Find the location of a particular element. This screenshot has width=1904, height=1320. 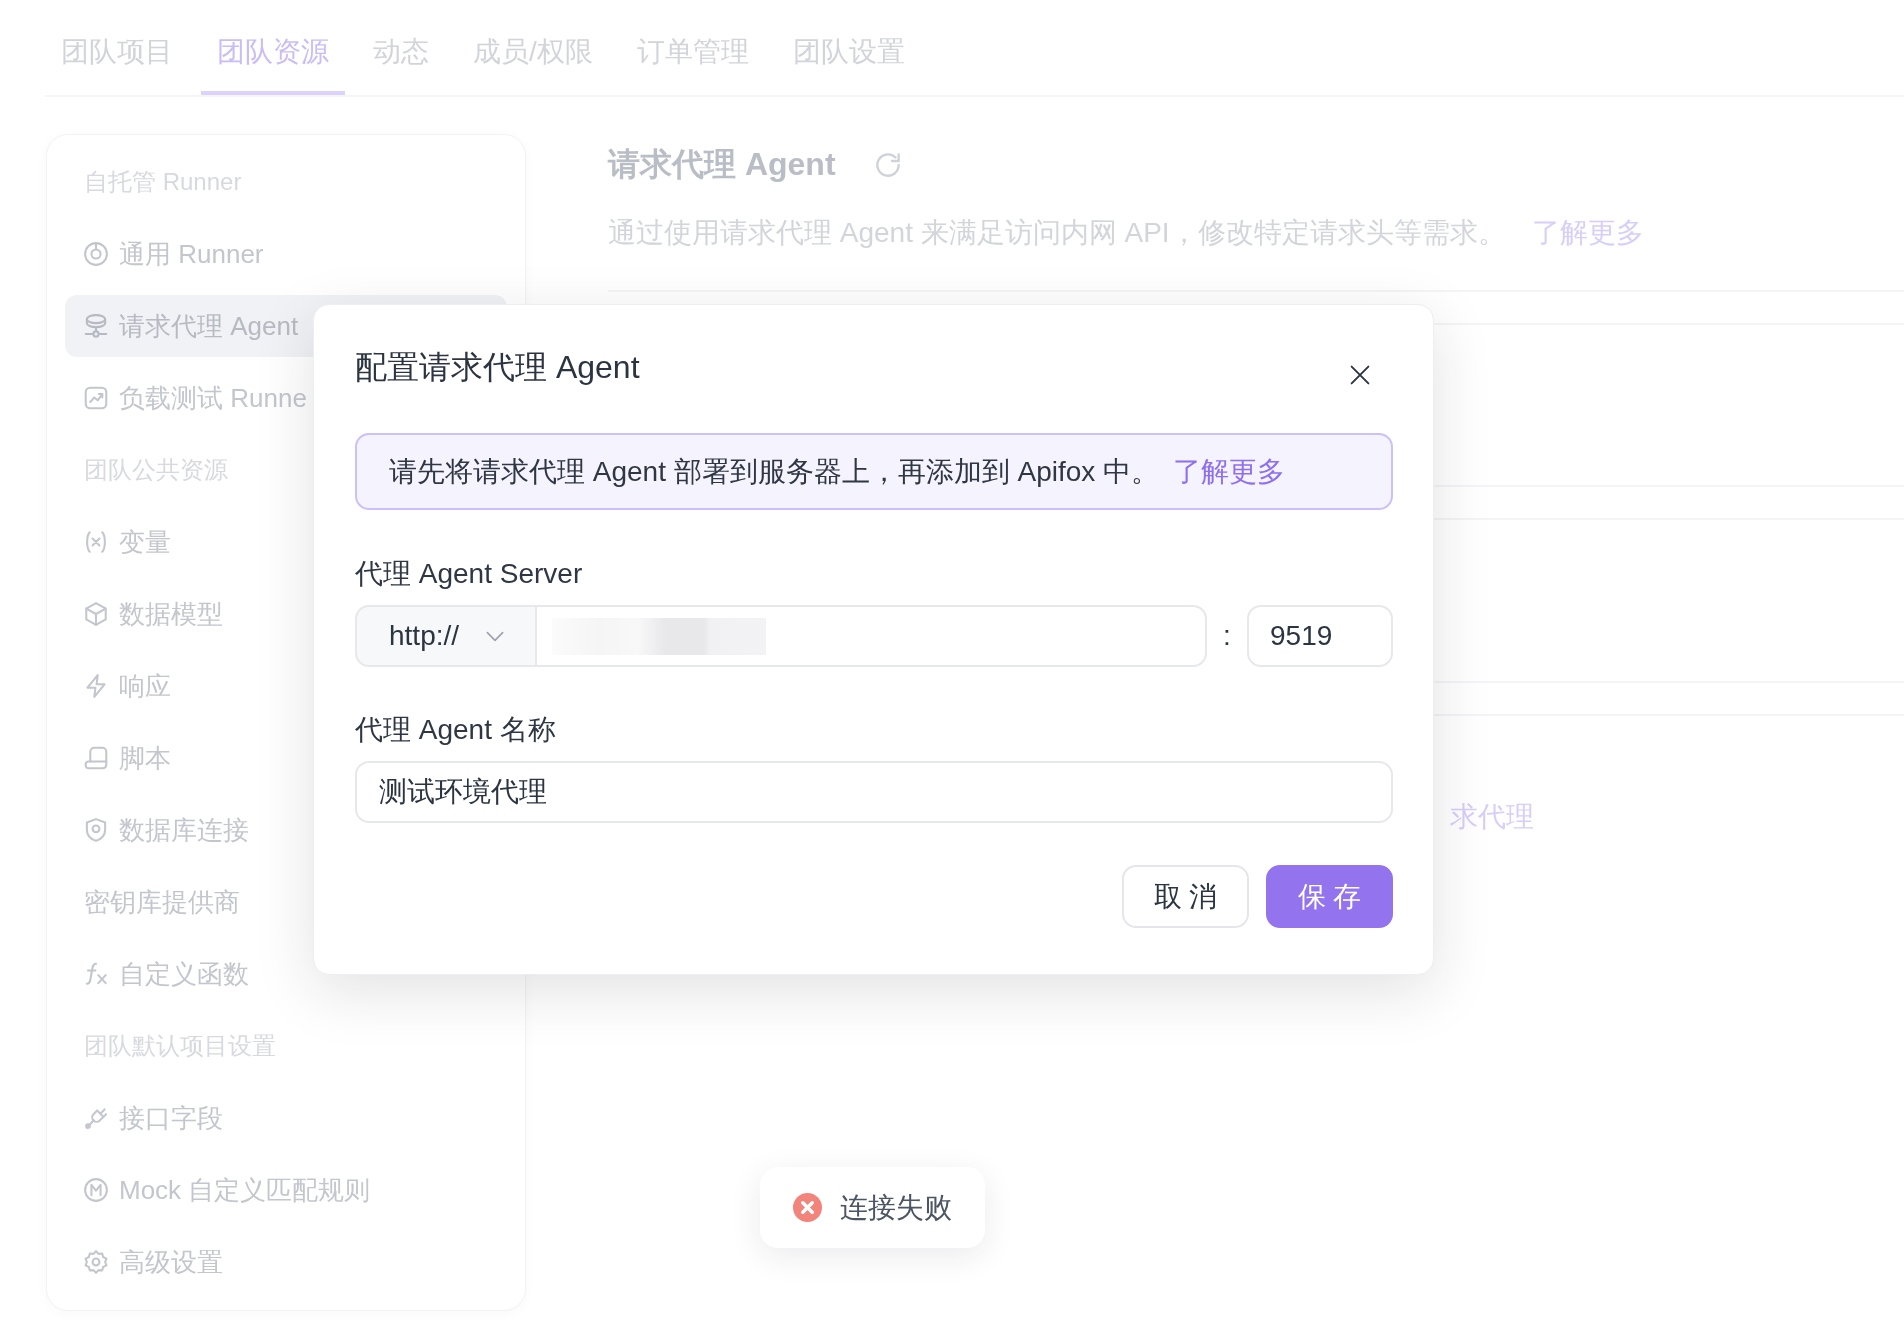

variable-icon is located at coordinates (96, 542).